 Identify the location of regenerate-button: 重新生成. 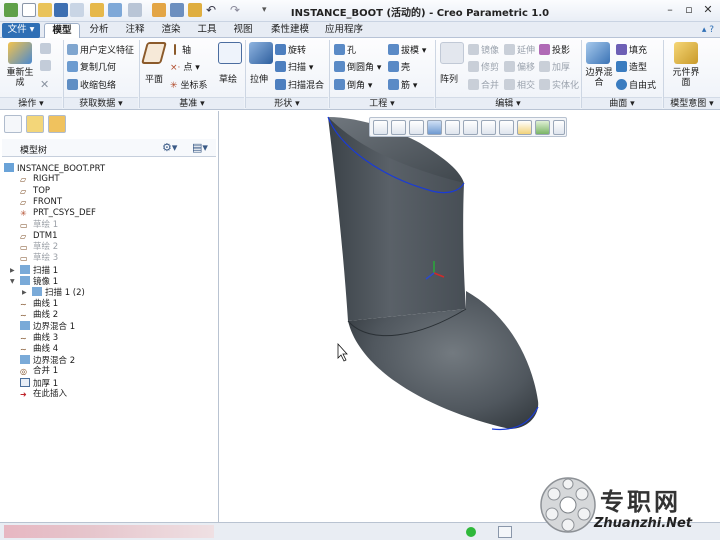
(20, 78).